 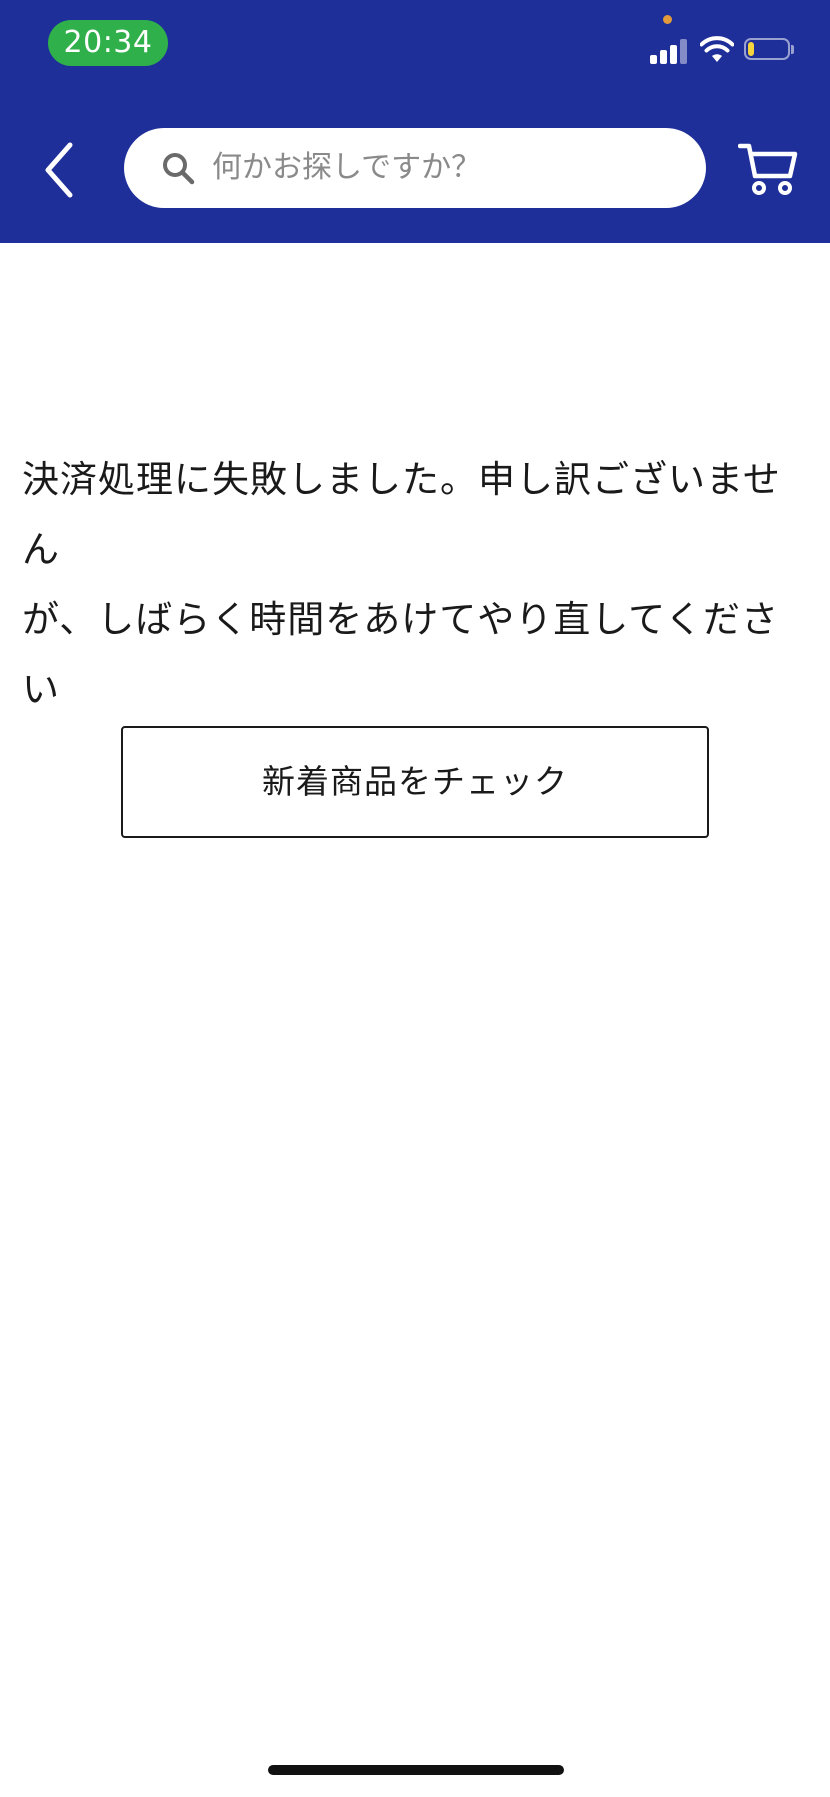 What do you see at coordinates (108, 43) in the screenshot?
I see `status-time: 20:34` at bounding box center [108, 43].